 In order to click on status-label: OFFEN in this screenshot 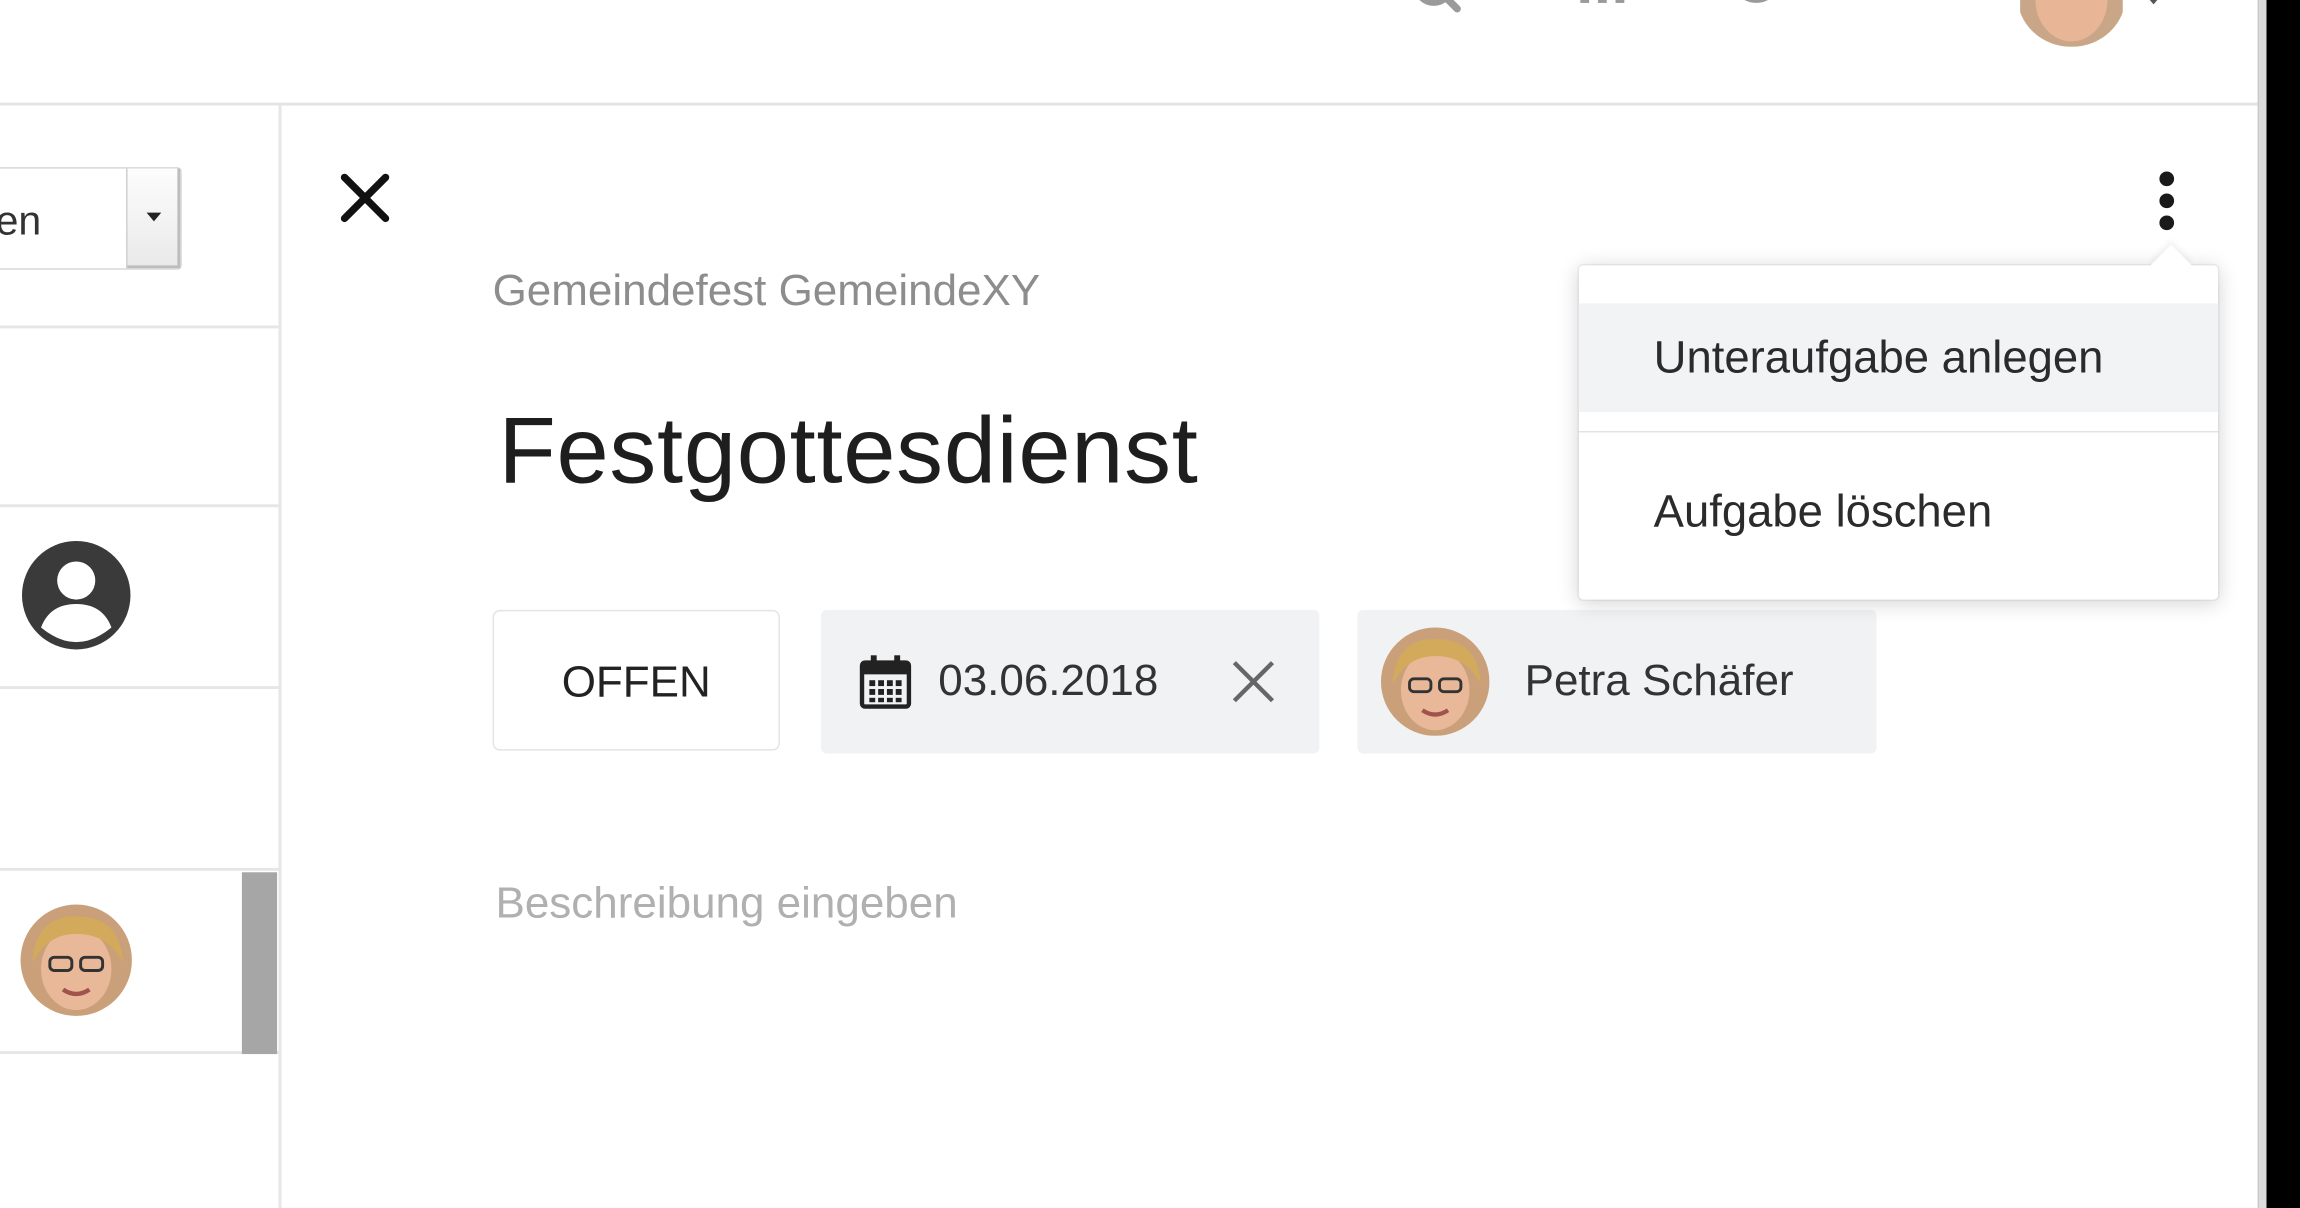, I will do `click(636, 682)`.